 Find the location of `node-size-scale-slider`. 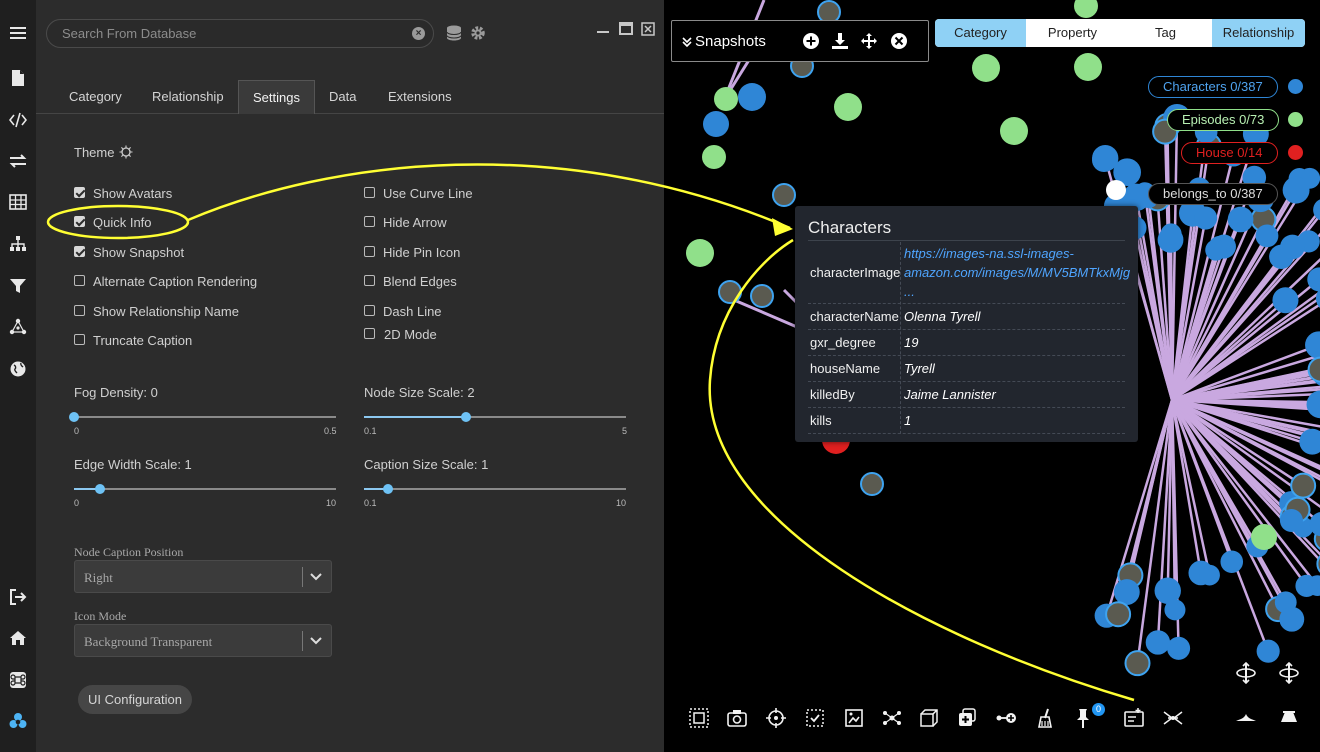

node-size-scale-slider is located at coordinates (495, 417).